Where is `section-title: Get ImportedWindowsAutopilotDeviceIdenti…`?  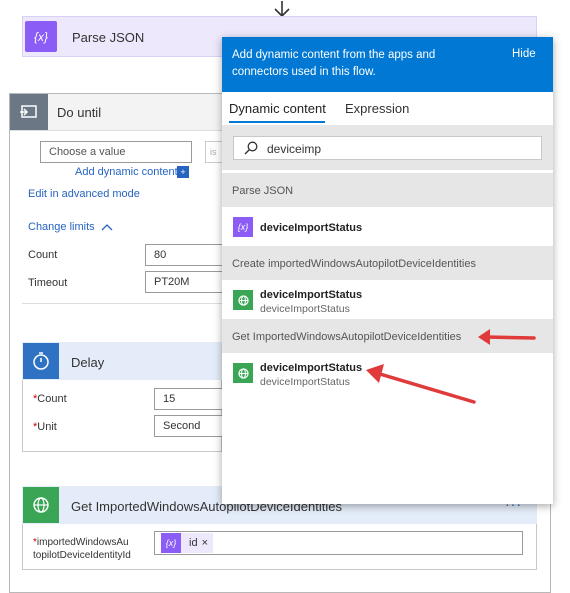 section-title: Get ImportedWindowsAutopilotDeviceIdenti… is located at coordinates (347, 337).